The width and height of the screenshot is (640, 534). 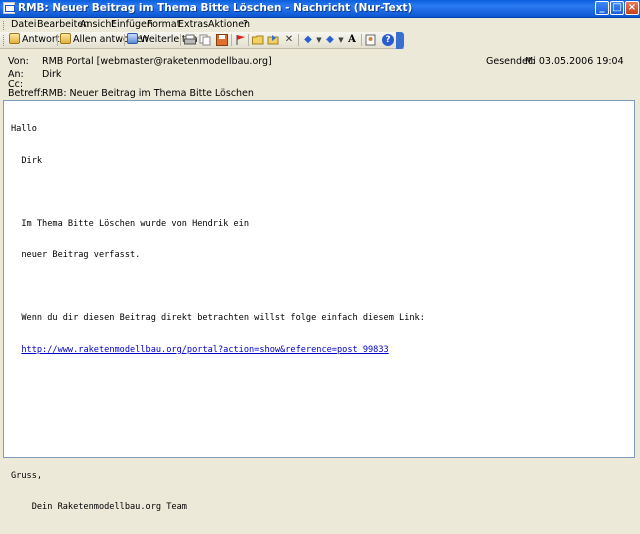 I want to click on menu-extras: Extras, so click(x=193, y=24).